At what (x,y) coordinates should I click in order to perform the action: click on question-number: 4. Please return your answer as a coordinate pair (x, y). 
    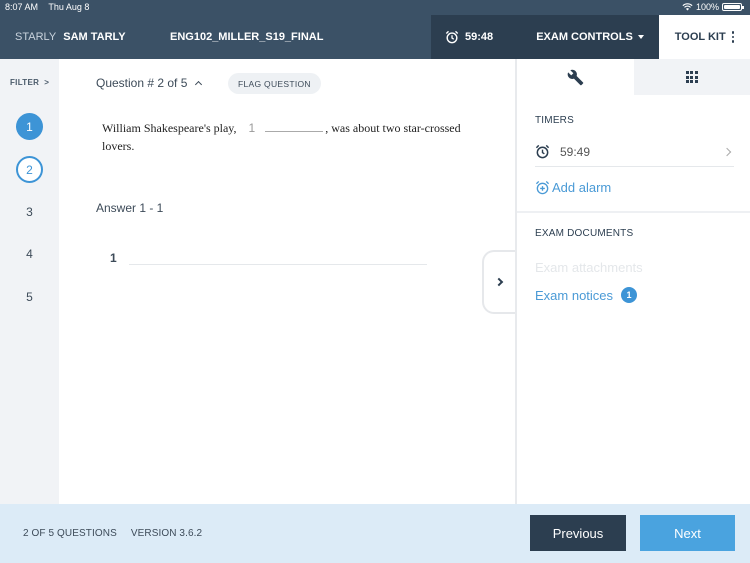
    Looking at the image, I should click on (29, 253).